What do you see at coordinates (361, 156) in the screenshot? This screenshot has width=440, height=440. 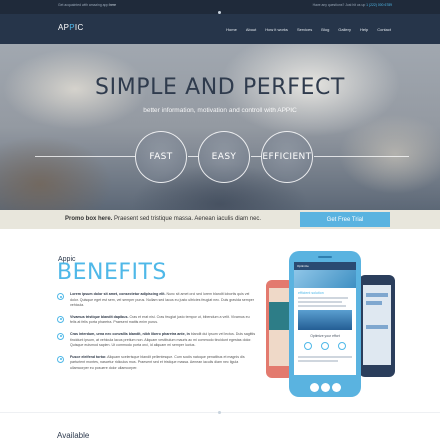 I see `hero-line-right` at bounding box center [361, 156].